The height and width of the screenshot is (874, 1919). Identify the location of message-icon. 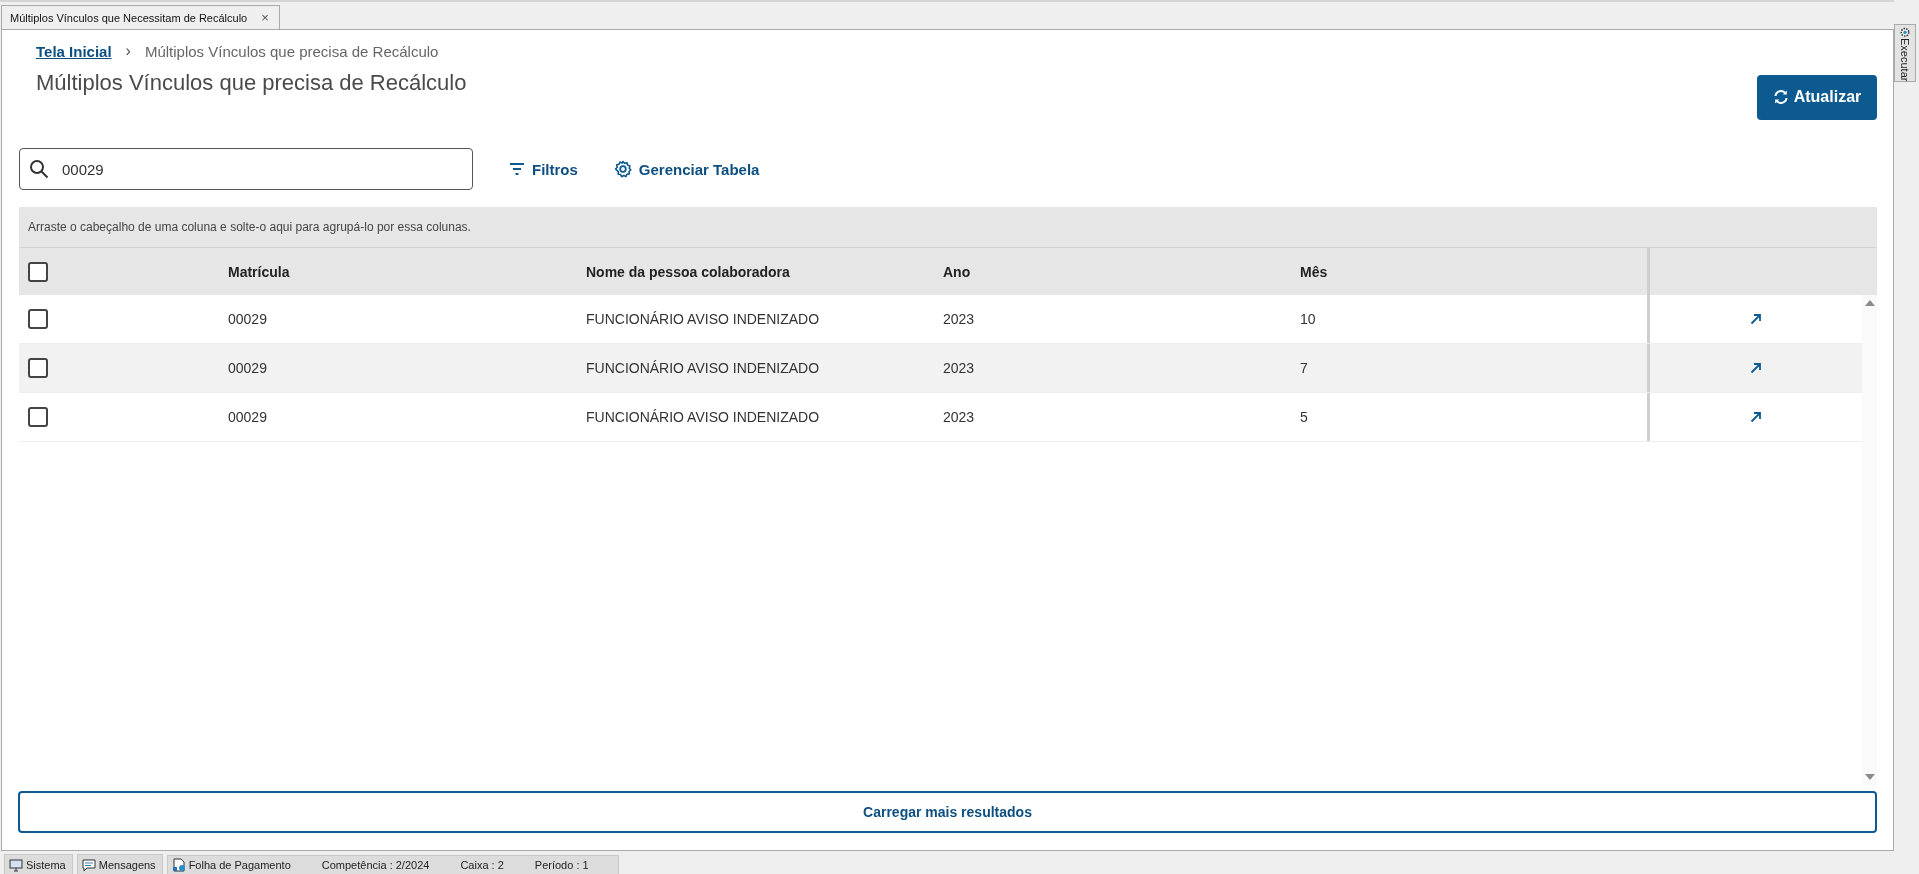
(88, 864).